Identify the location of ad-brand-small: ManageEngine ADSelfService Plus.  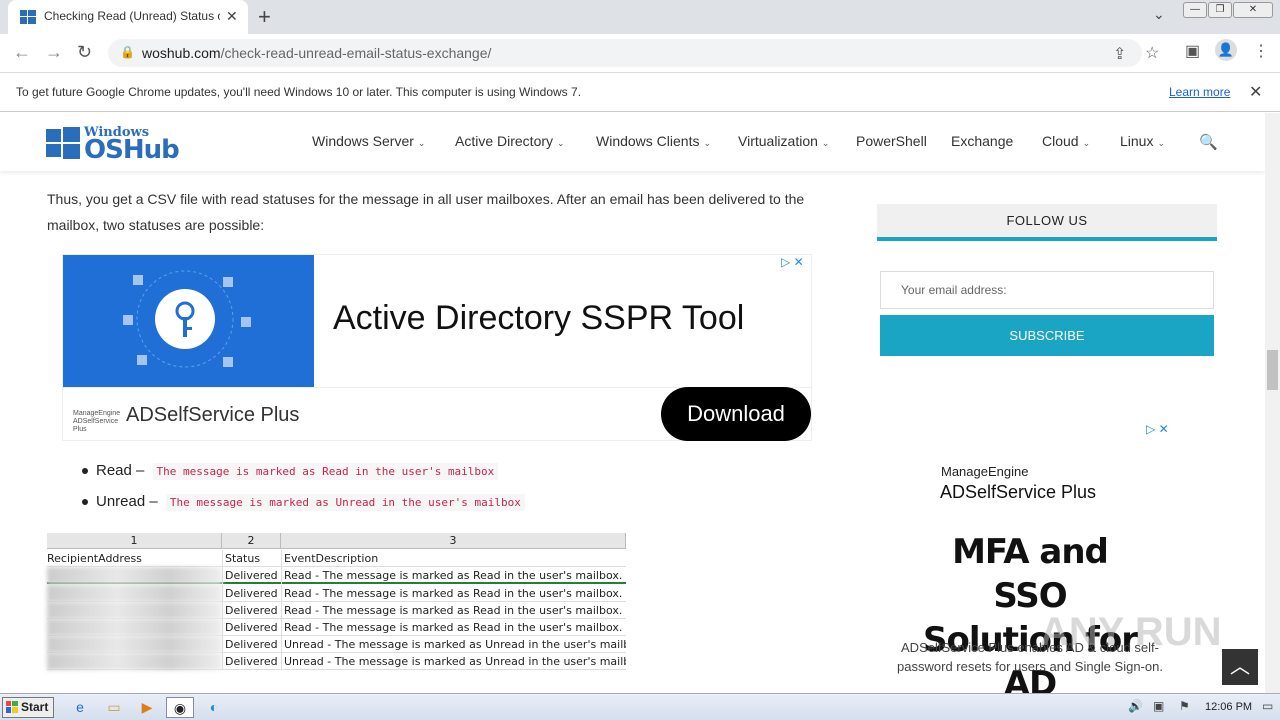
(97, 421).